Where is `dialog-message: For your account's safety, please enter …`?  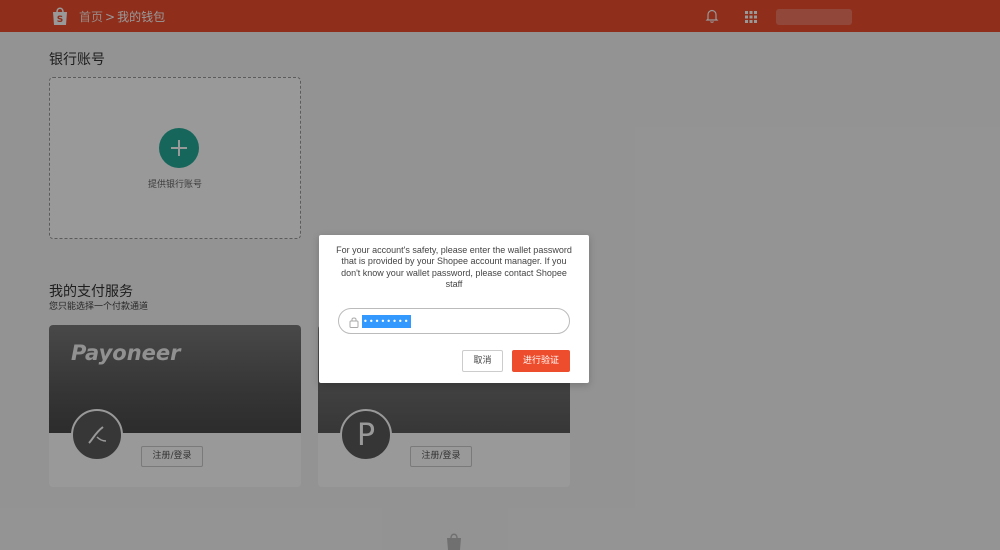 dialog-message: For your account's safety, please enter … is located at coordinates (454, 267).